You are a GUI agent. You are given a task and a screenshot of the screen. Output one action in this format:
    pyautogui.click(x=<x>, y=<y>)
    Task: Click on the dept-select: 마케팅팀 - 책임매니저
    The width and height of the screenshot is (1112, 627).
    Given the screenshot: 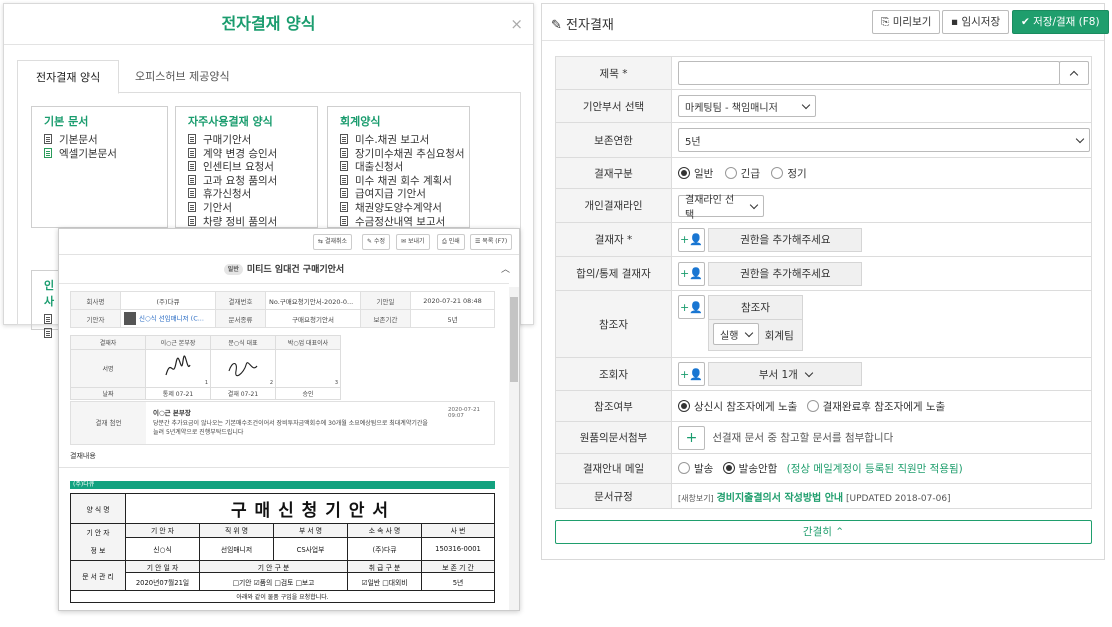 What is the action you would take?
    pyautogui.click(x=747, y=106)
    